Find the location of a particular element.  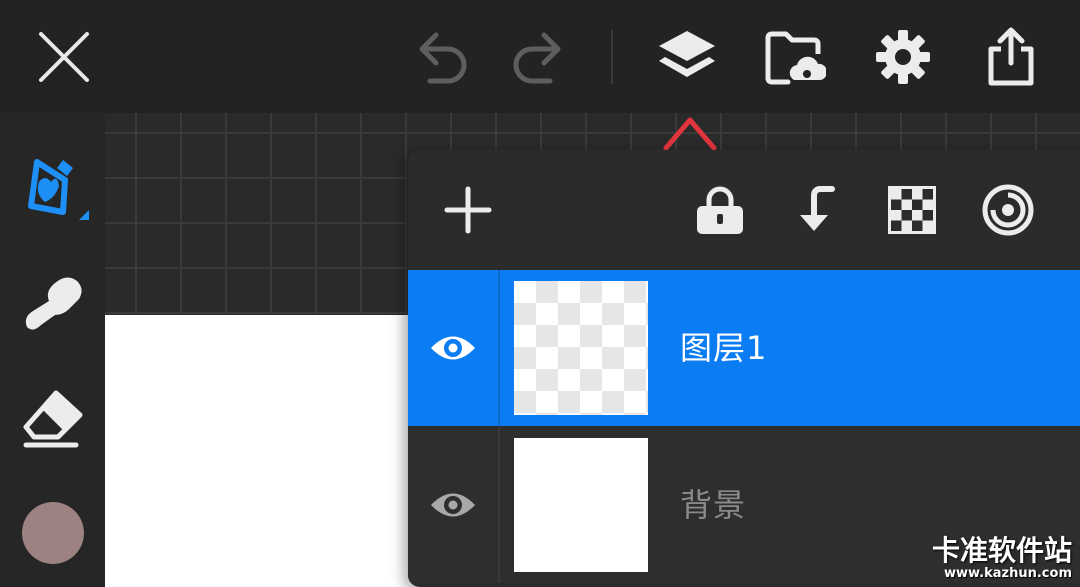

gallery-button is located at coordinates (795, 56).